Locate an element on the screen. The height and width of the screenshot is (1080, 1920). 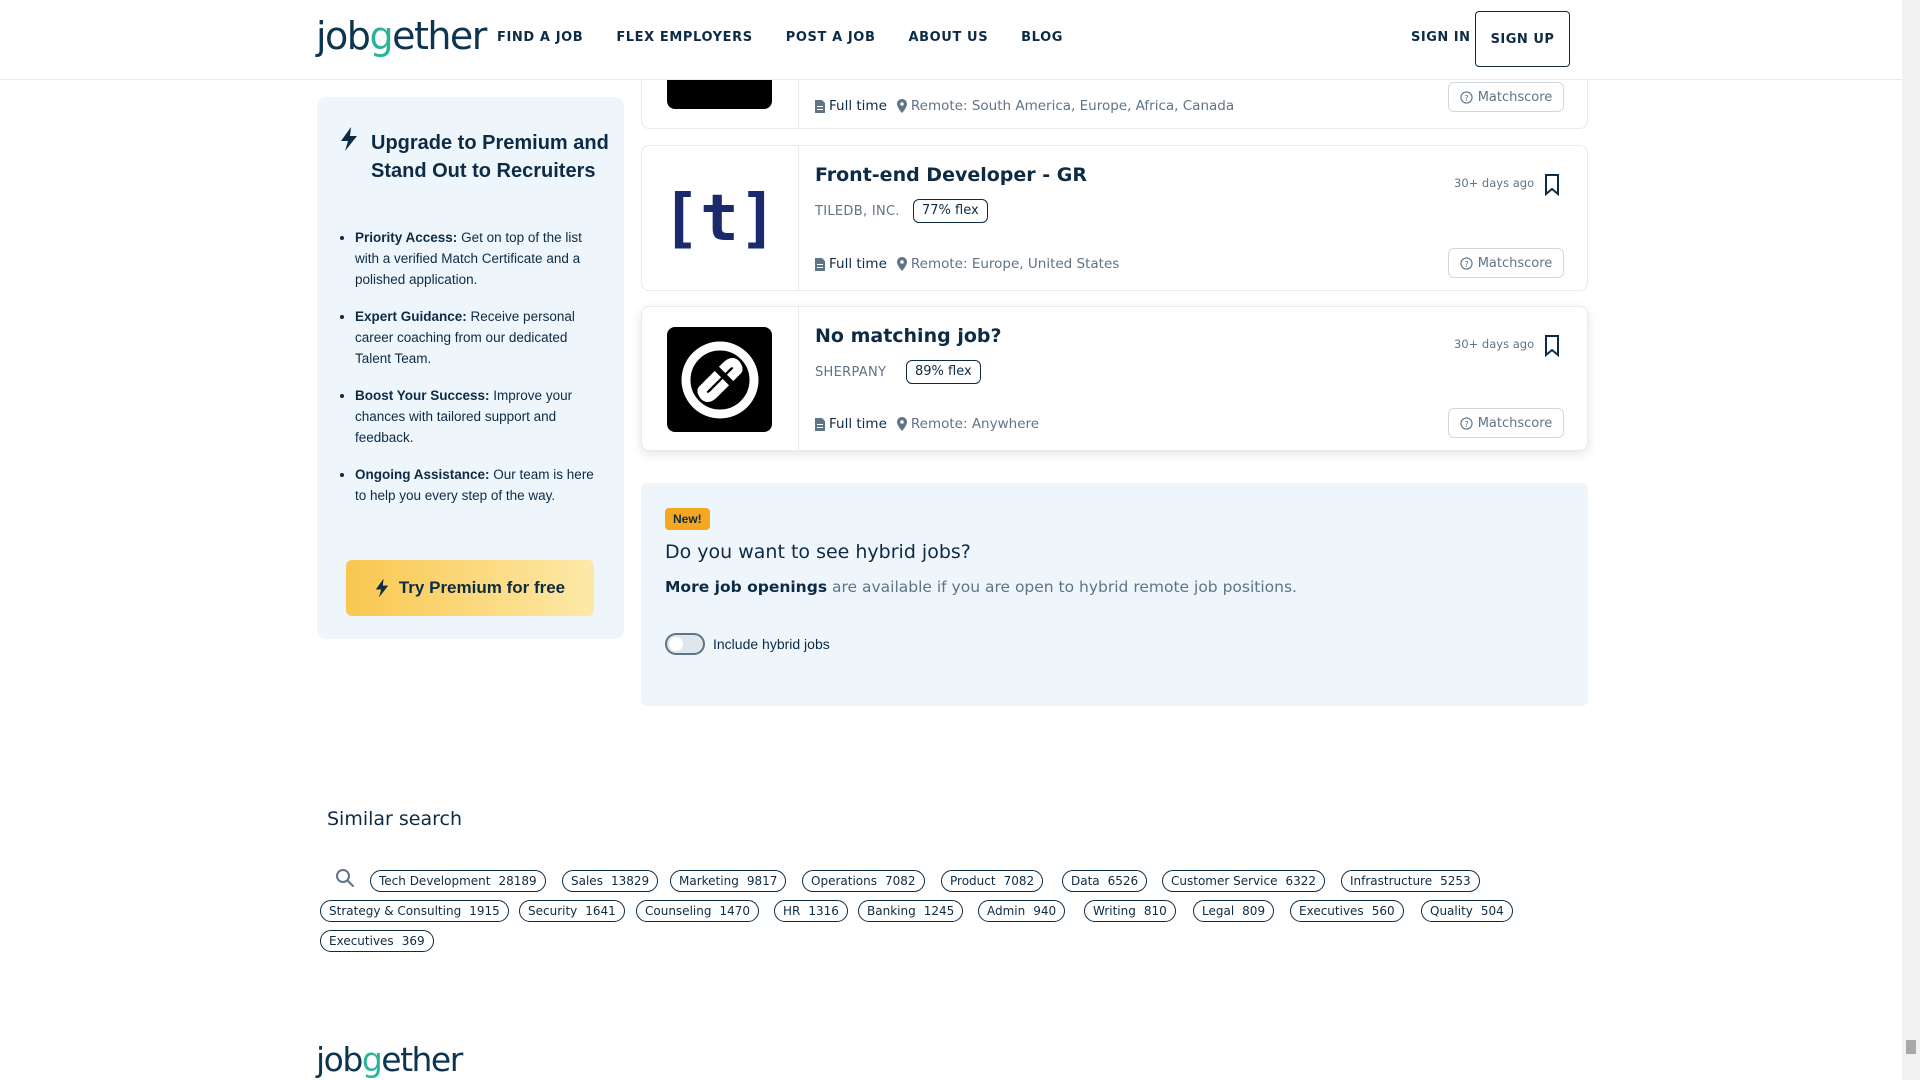
tag-label: Product is located at coordinates (973, 881).